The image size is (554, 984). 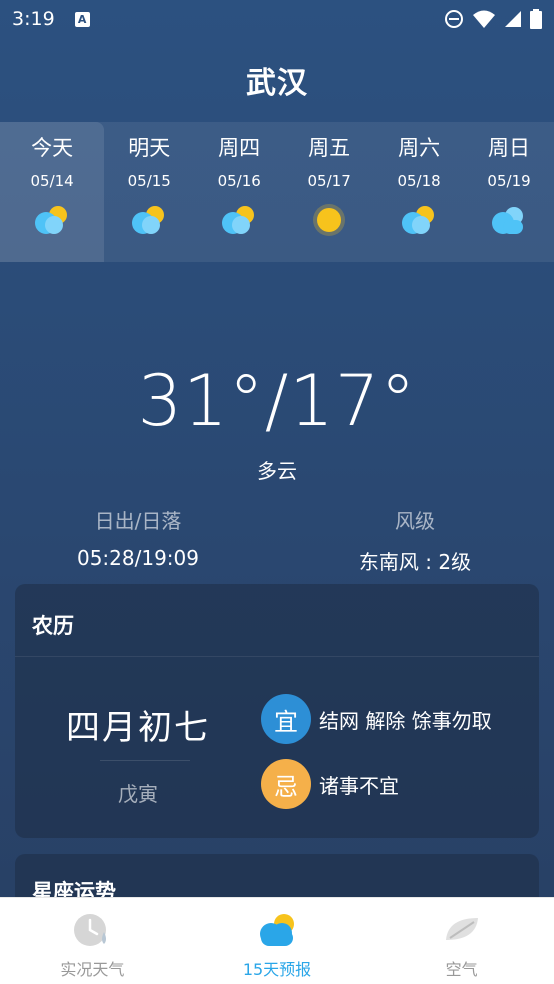 What do you see at coordinates (286, 719) in the screenshot?
I see `yi-badge: 宜` at bounding box center [286, 719].